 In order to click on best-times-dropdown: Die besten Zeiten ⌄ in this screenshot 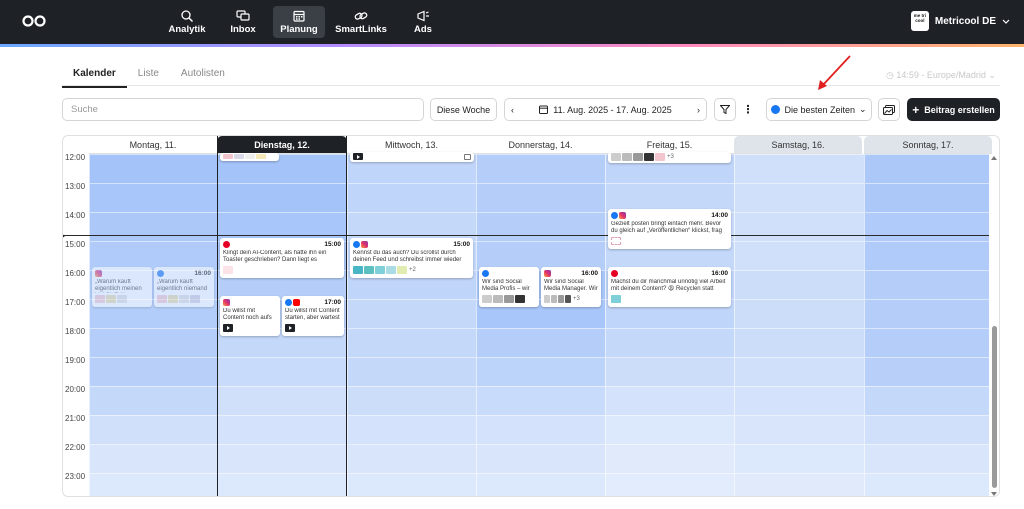, I will do `click(819, 109)`.